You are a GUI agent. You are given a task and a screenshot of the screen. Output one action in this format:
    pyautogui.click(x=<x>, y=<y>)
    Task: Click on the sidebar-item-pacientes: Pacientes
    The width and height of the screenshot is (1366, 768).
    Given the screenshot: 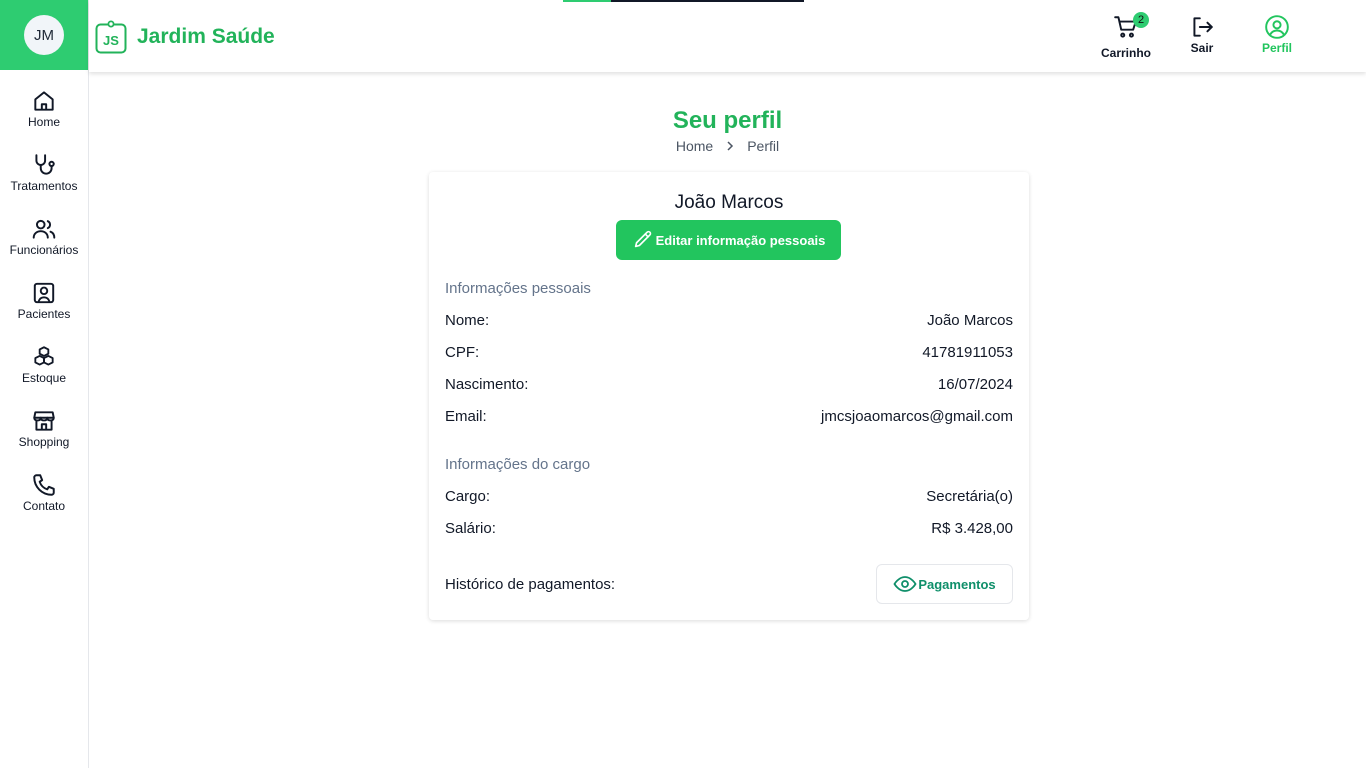 What is the action you would take?
    pyautogui.click(x=44, y=312)
    